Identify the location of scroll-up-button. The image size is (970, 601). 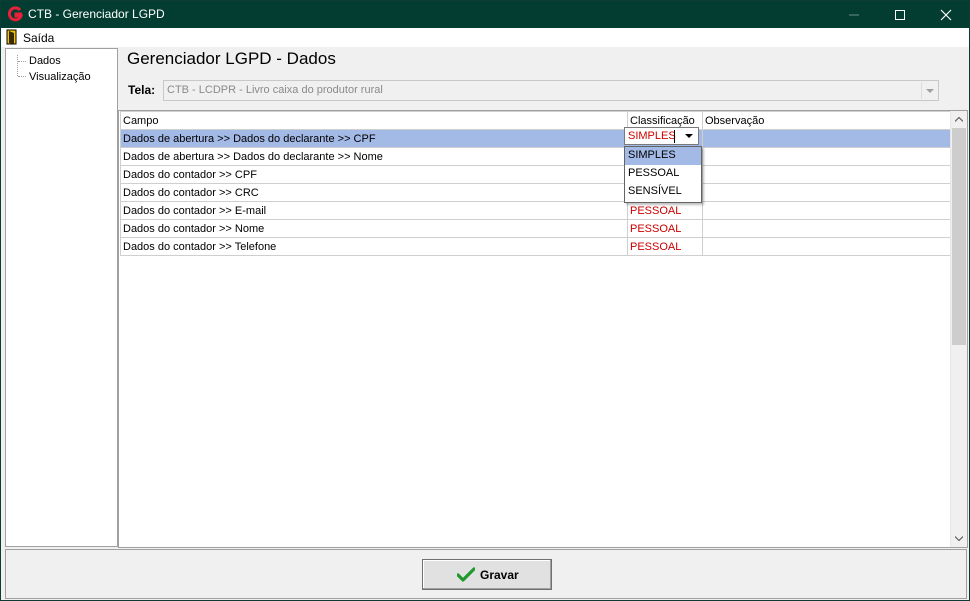
(959, 119).